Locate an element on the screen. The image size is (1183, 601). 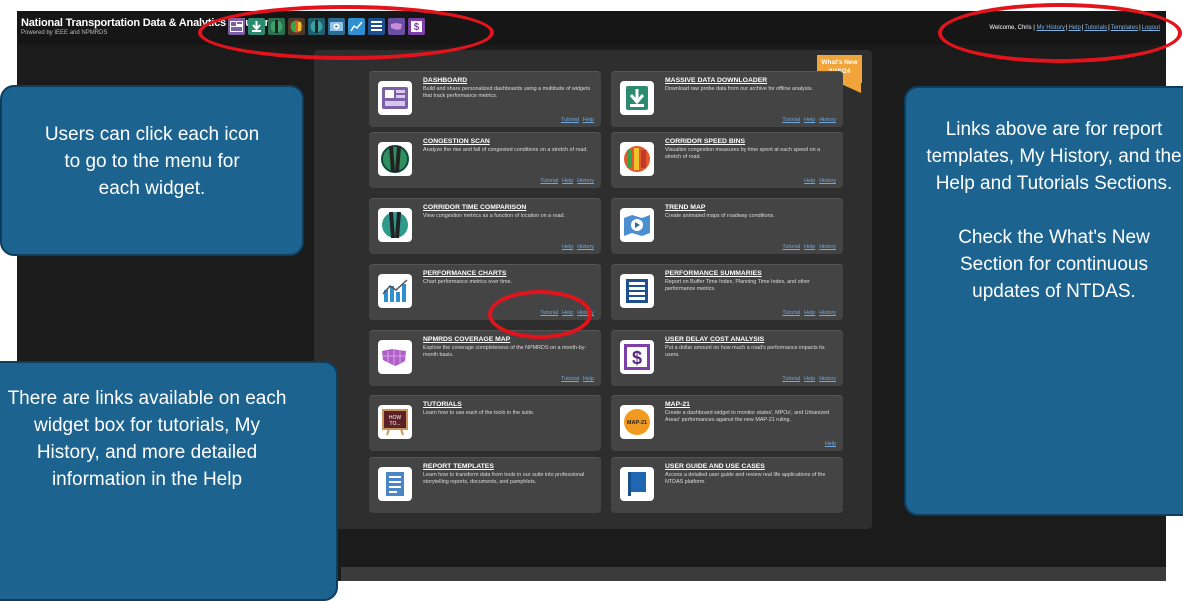
table-icon is located at coordinates (637, 291).